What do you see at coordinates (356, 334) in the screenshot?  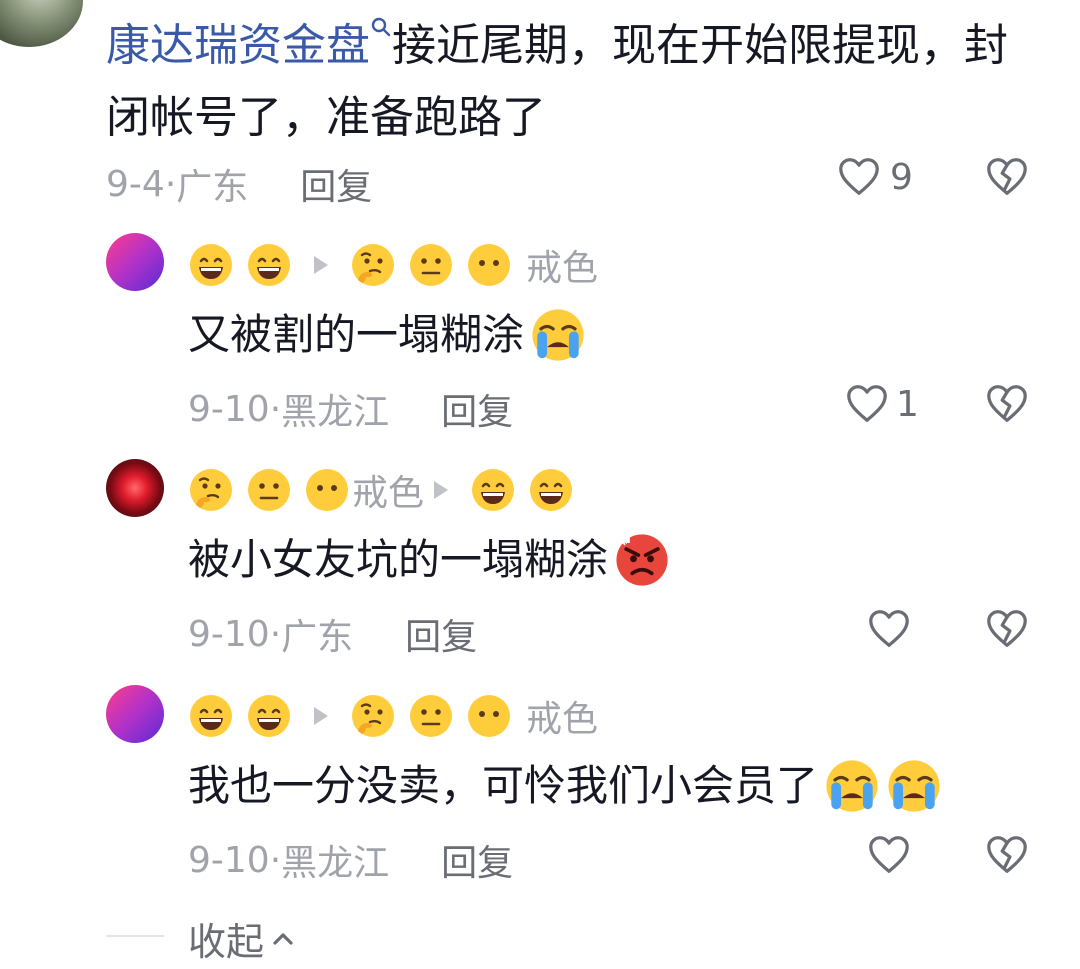 I see `reply-body: 又被割的一塌糊涂` at bounding box center [356, 334].